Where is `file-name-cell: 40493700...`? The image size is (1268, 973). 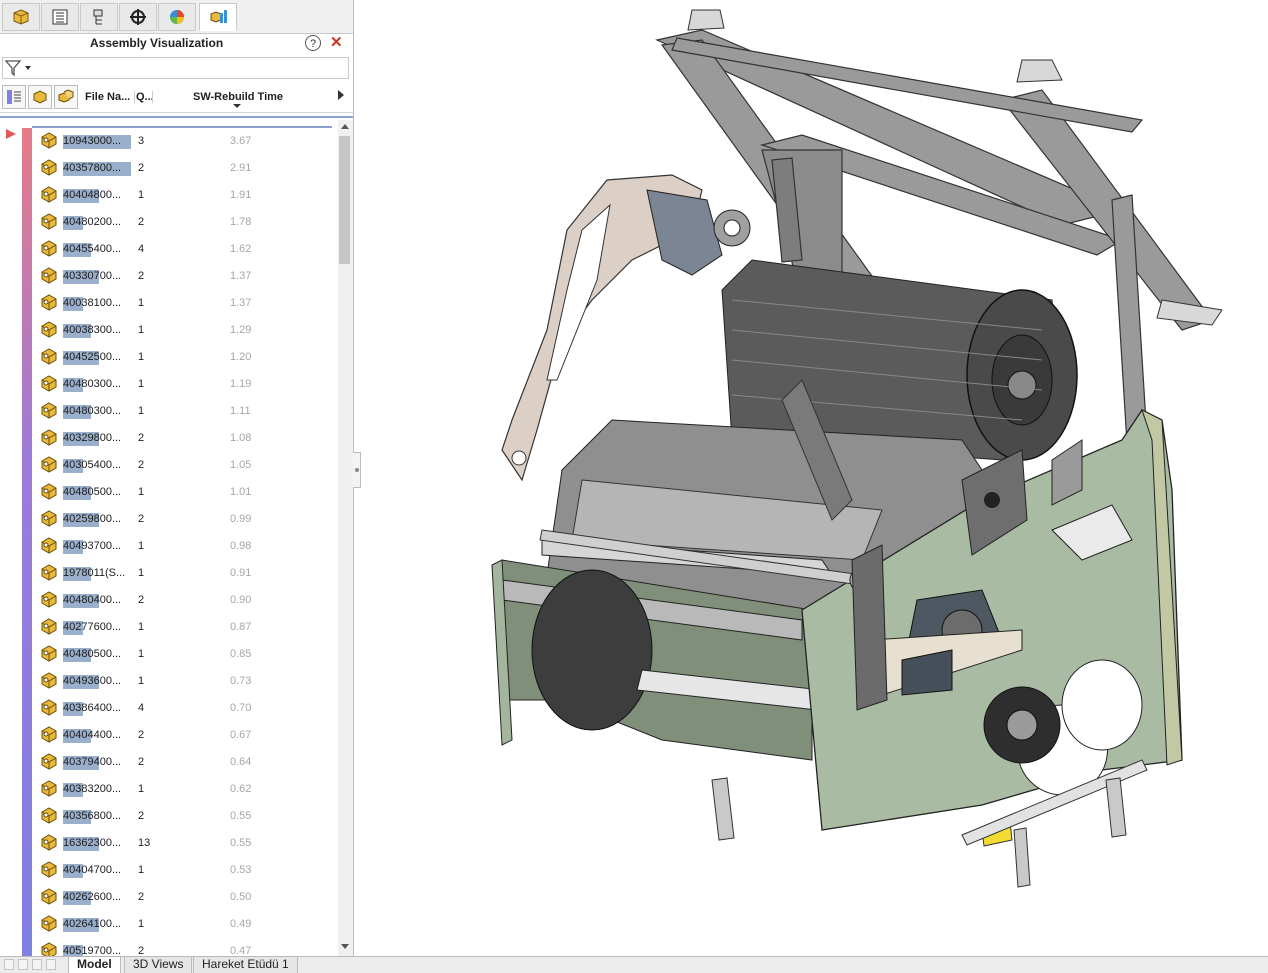 file-name-cell: 40493700... is located at coordinates (98, 547).